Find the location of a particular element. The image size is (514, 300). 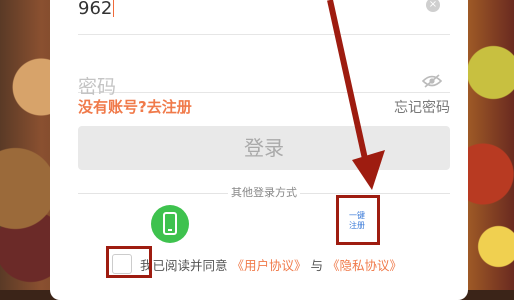

register-link: 没有账号?去注册 is located at coordinates (135, 106).